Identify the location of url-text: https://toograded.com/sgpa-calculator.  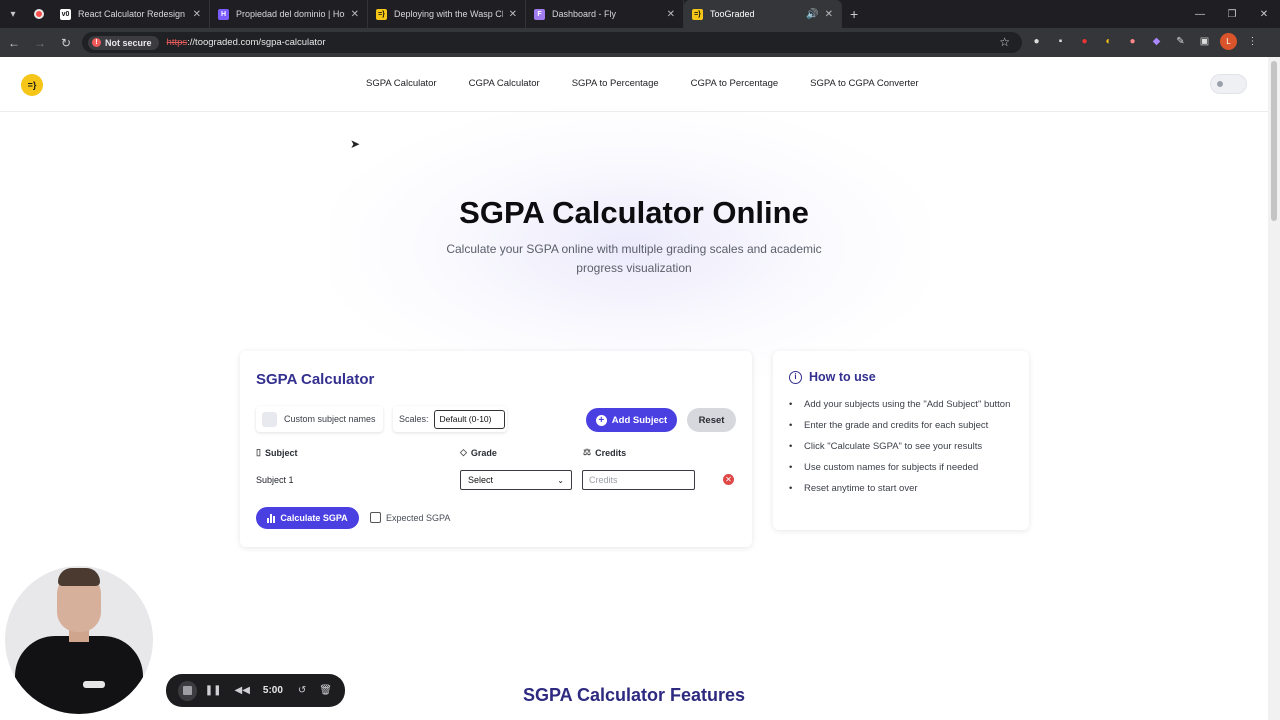
(246, 42).